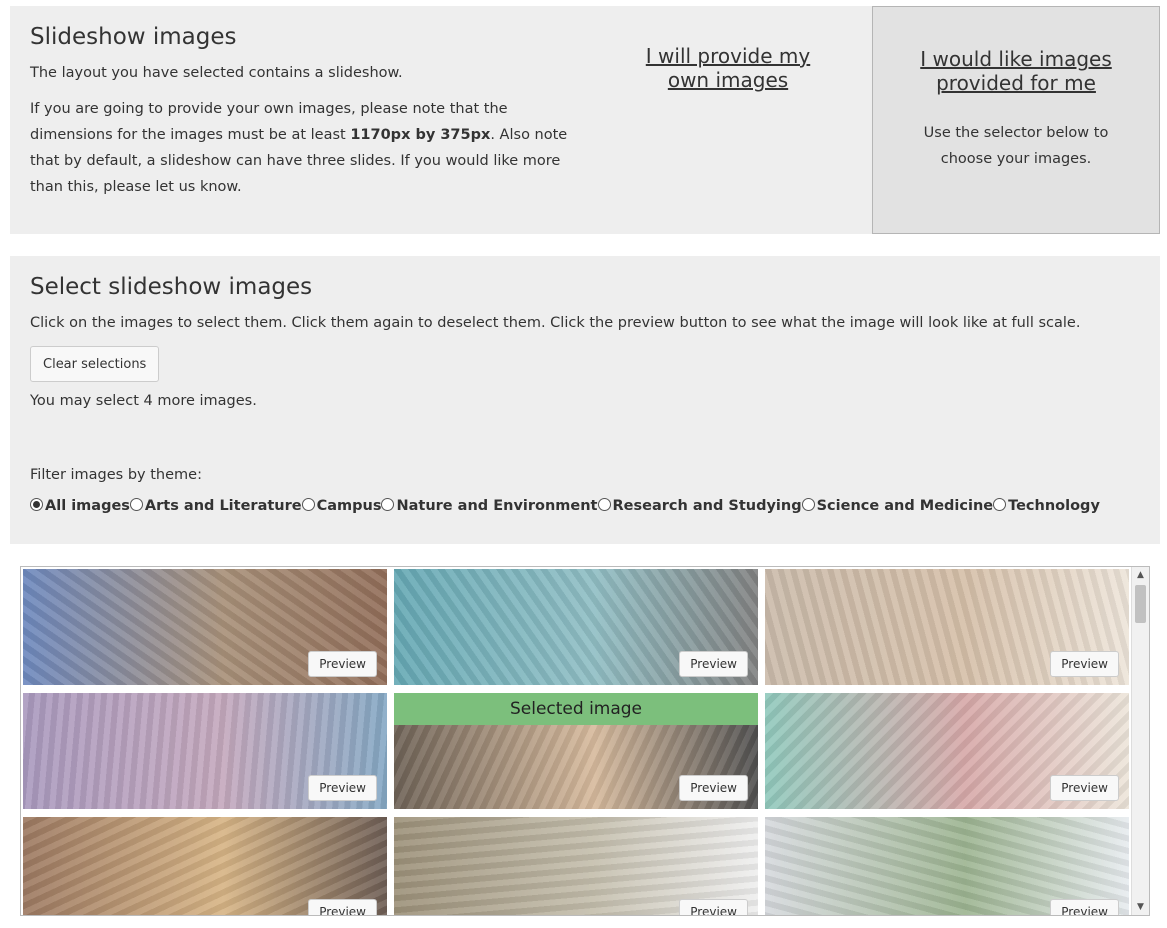  Describe the element at coordinates (133, 37) in the screenshot. I see `intro-title: Slideshow images` at that location.